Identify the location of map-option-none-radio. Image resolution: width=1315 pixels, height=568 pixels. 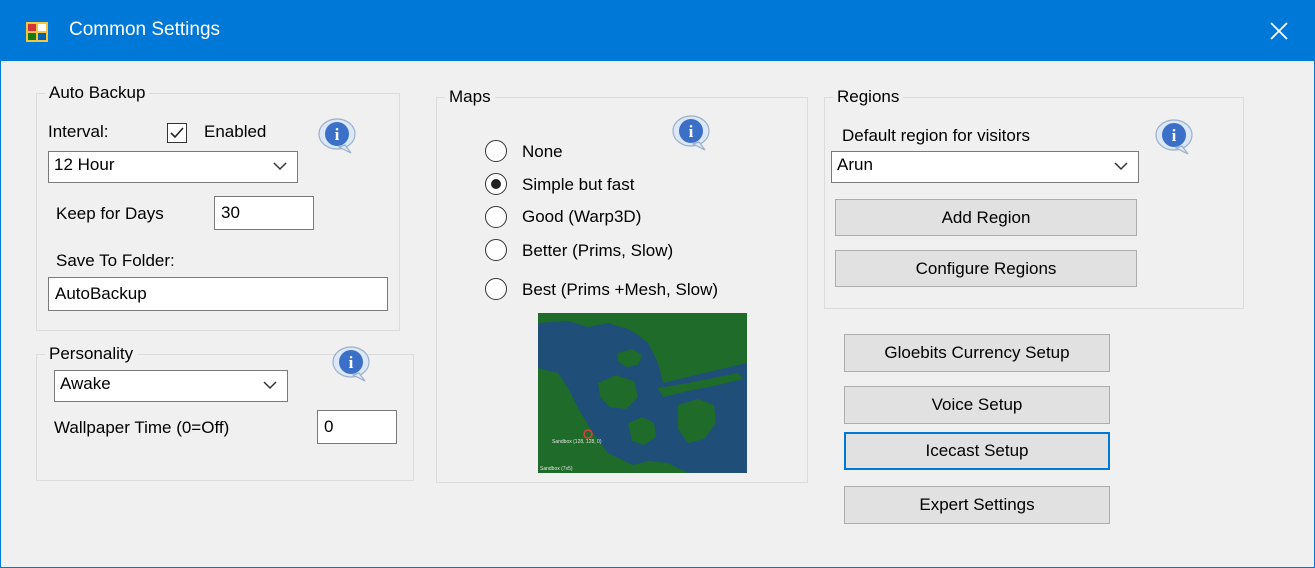
(496, 151).